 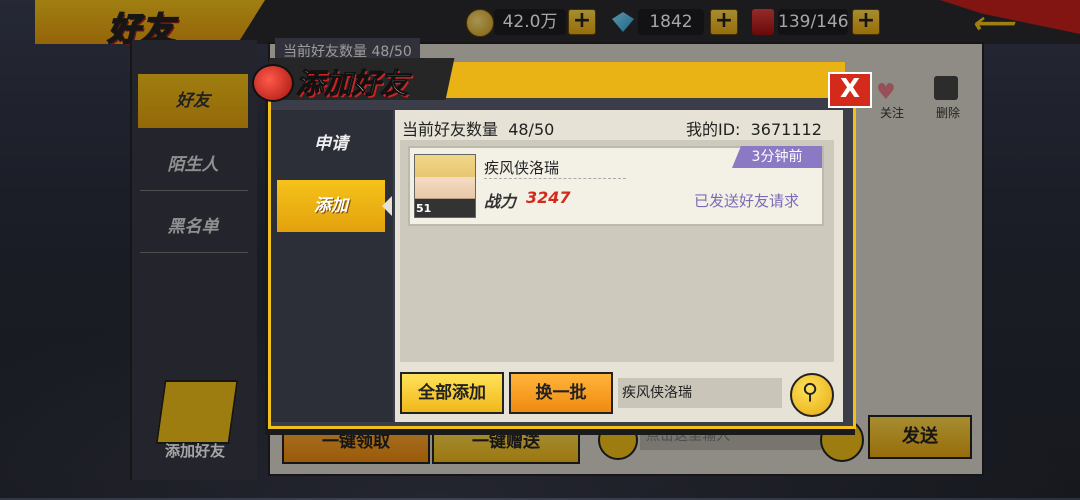 What do you see at coordinates (713, 129) in the screenshot?
I see `my-id-label: 我的ID:` at bounding box center [713, 129].